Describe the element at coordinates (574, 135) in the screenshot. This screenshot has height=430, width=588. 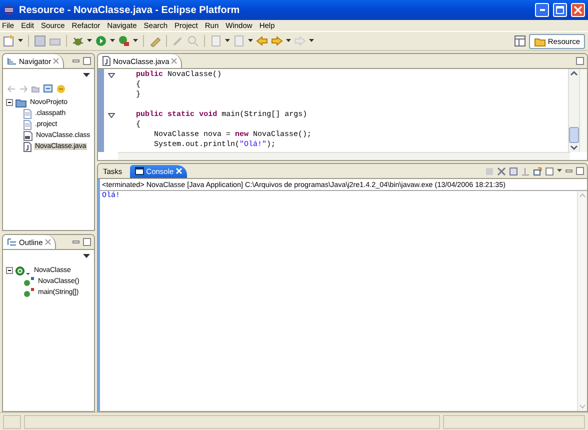
I see `scroll-thumb` at that location.